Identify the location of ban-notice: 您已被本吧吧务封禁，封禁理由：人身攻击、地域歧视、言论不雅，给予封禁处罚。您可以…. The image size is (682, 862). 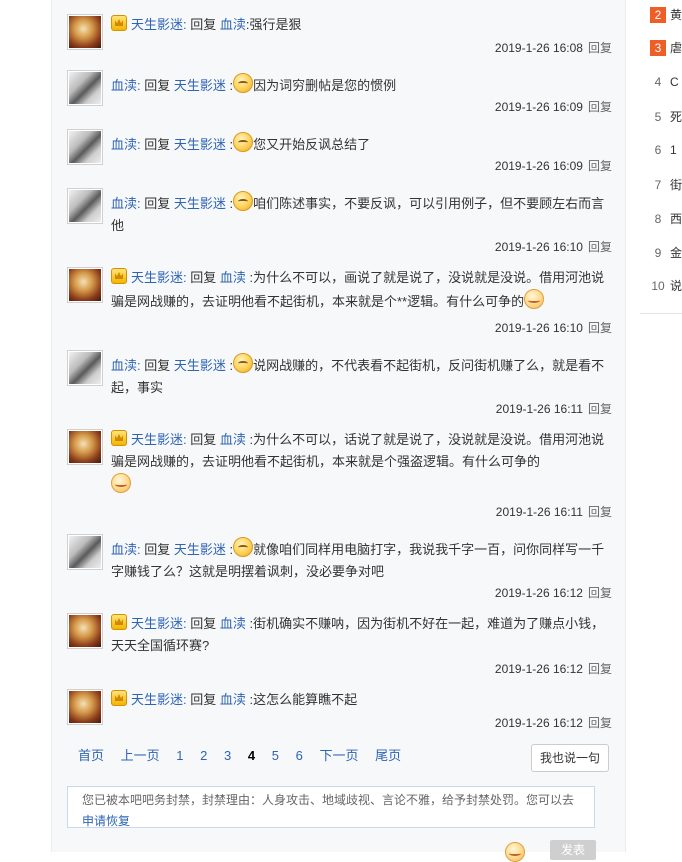
(331, 807).